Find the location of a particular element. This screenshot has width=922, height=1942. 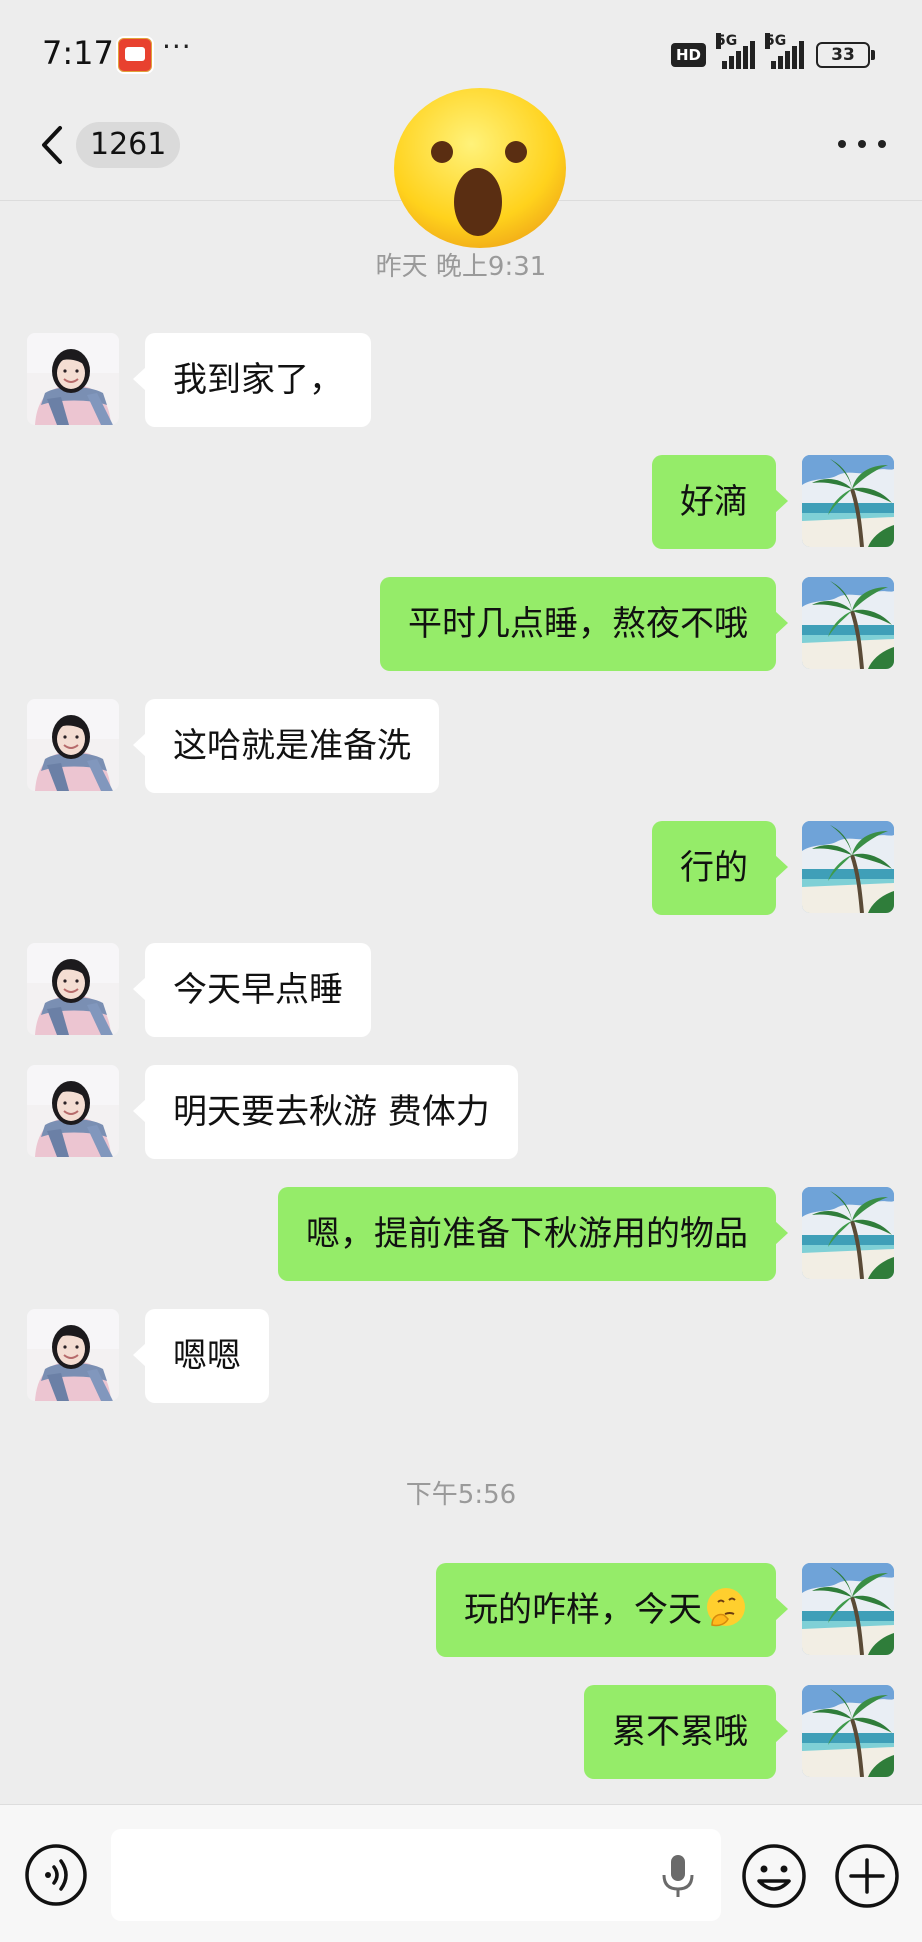

received-message-bubble: 今天早点睡 is located at coordinates (252, 990).